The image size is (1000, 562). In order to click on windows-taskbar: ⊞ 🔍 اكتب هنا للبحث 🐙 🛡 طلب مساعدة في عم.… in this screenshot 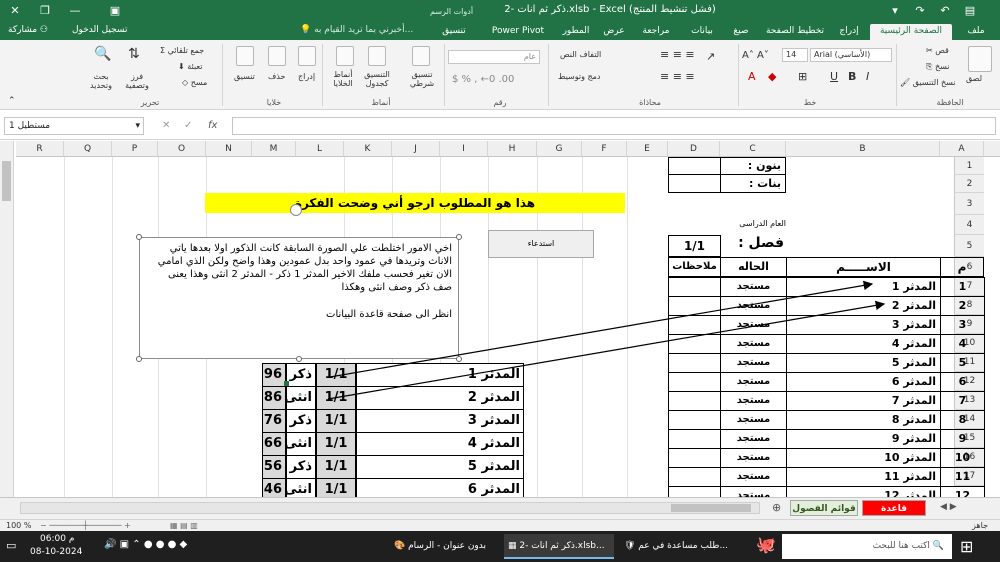, I will do `click(500, 546)`.